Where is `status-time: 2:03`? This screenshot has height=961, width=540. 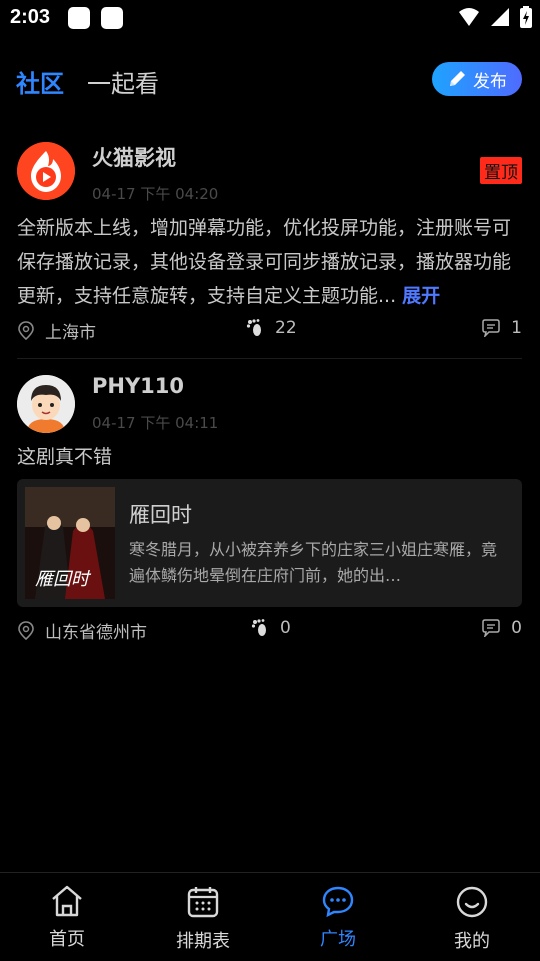
status-time: 2:03 is located at coordinates (30, 17).